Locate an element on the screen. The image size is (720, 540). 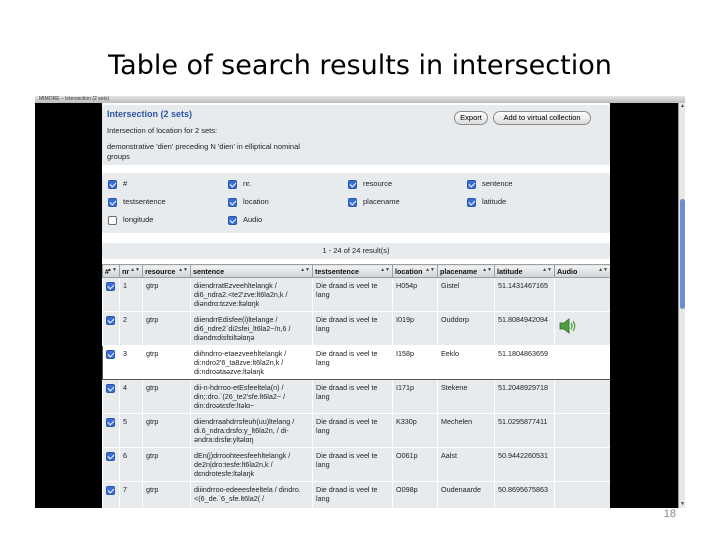
column-option-longitude: longitude is located at coordinates (130, 220).